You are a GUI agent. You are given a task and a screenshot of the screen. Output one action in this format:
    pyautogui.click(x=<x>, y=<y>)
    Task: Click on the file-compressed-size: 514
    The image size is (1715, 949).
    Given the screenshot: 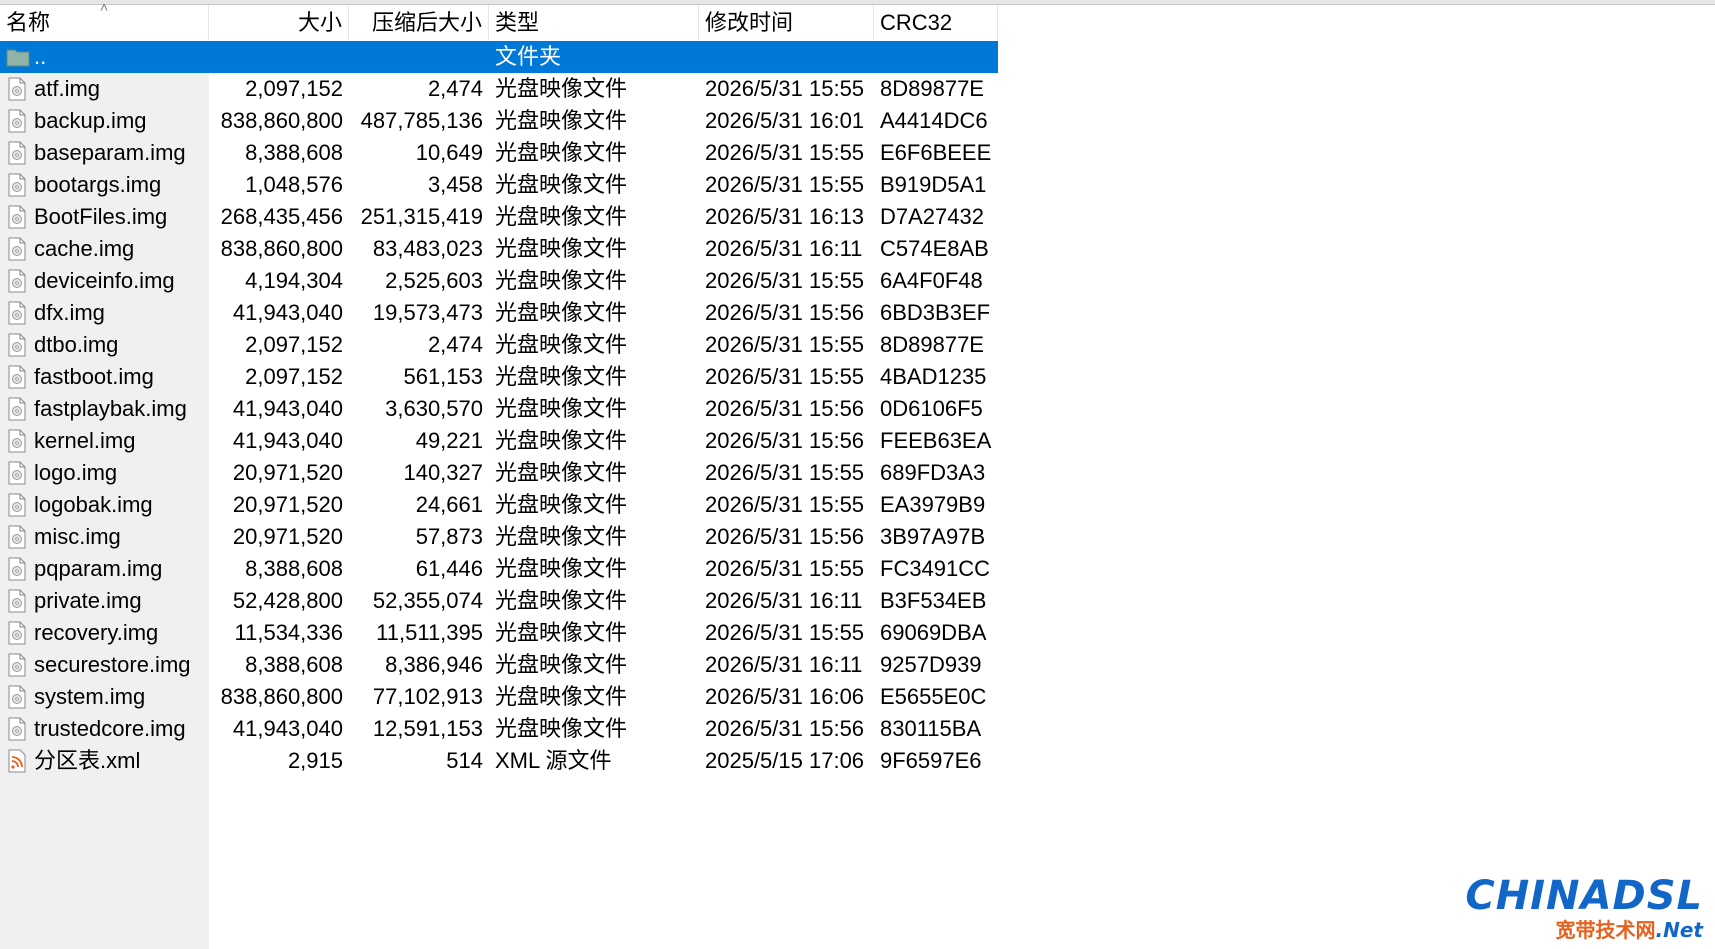 What is the action you would take?
    pyautogui.click(x=464, y=760)
    